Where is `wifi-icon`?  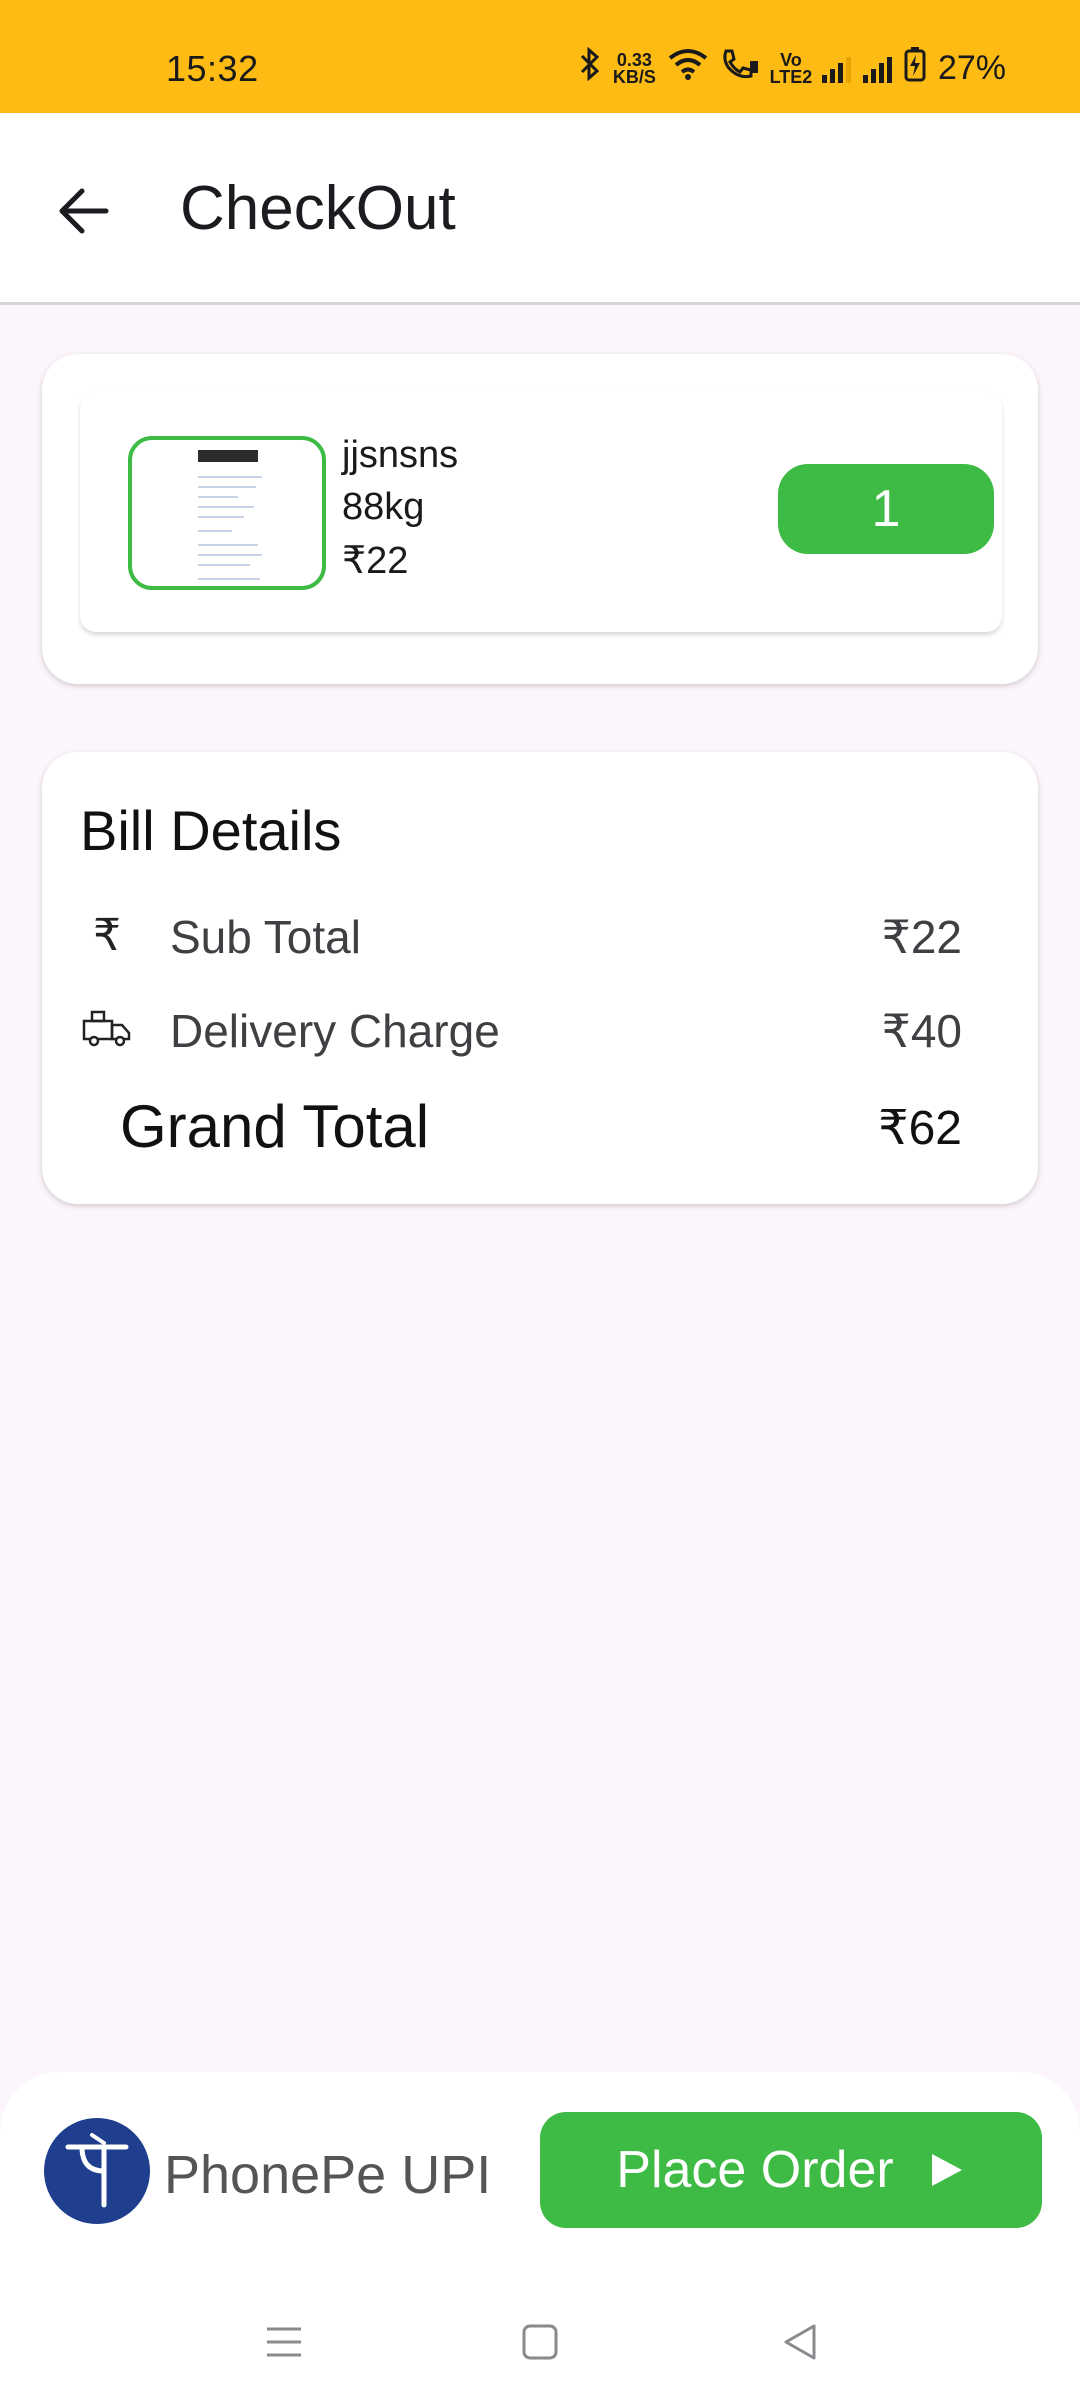
wifi-icon is located at coordinates (688, 68).